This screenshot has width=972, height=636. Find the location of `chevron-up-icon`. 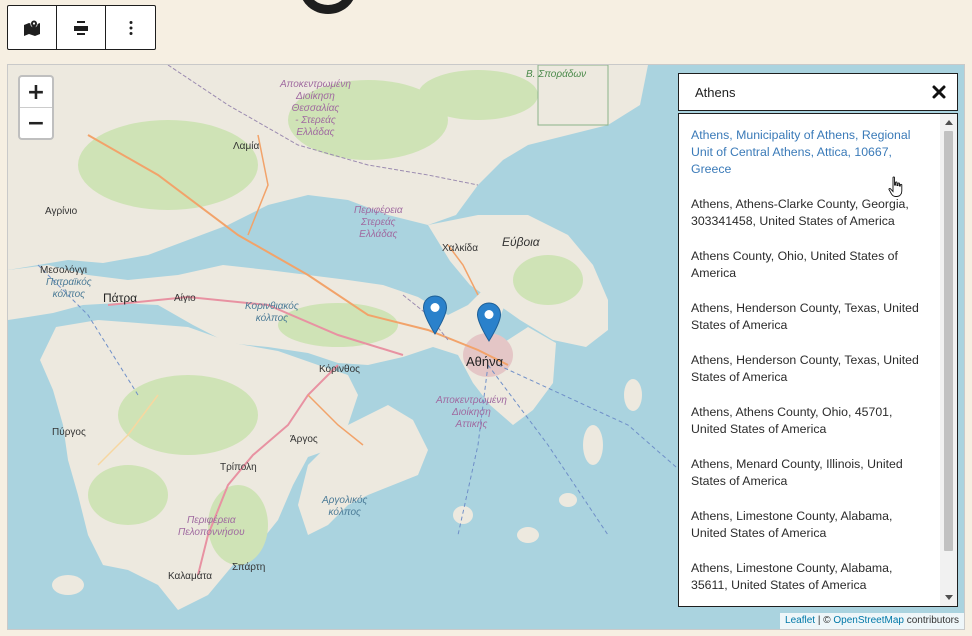

chevron-up-icon is located at coordinates (948, 122).